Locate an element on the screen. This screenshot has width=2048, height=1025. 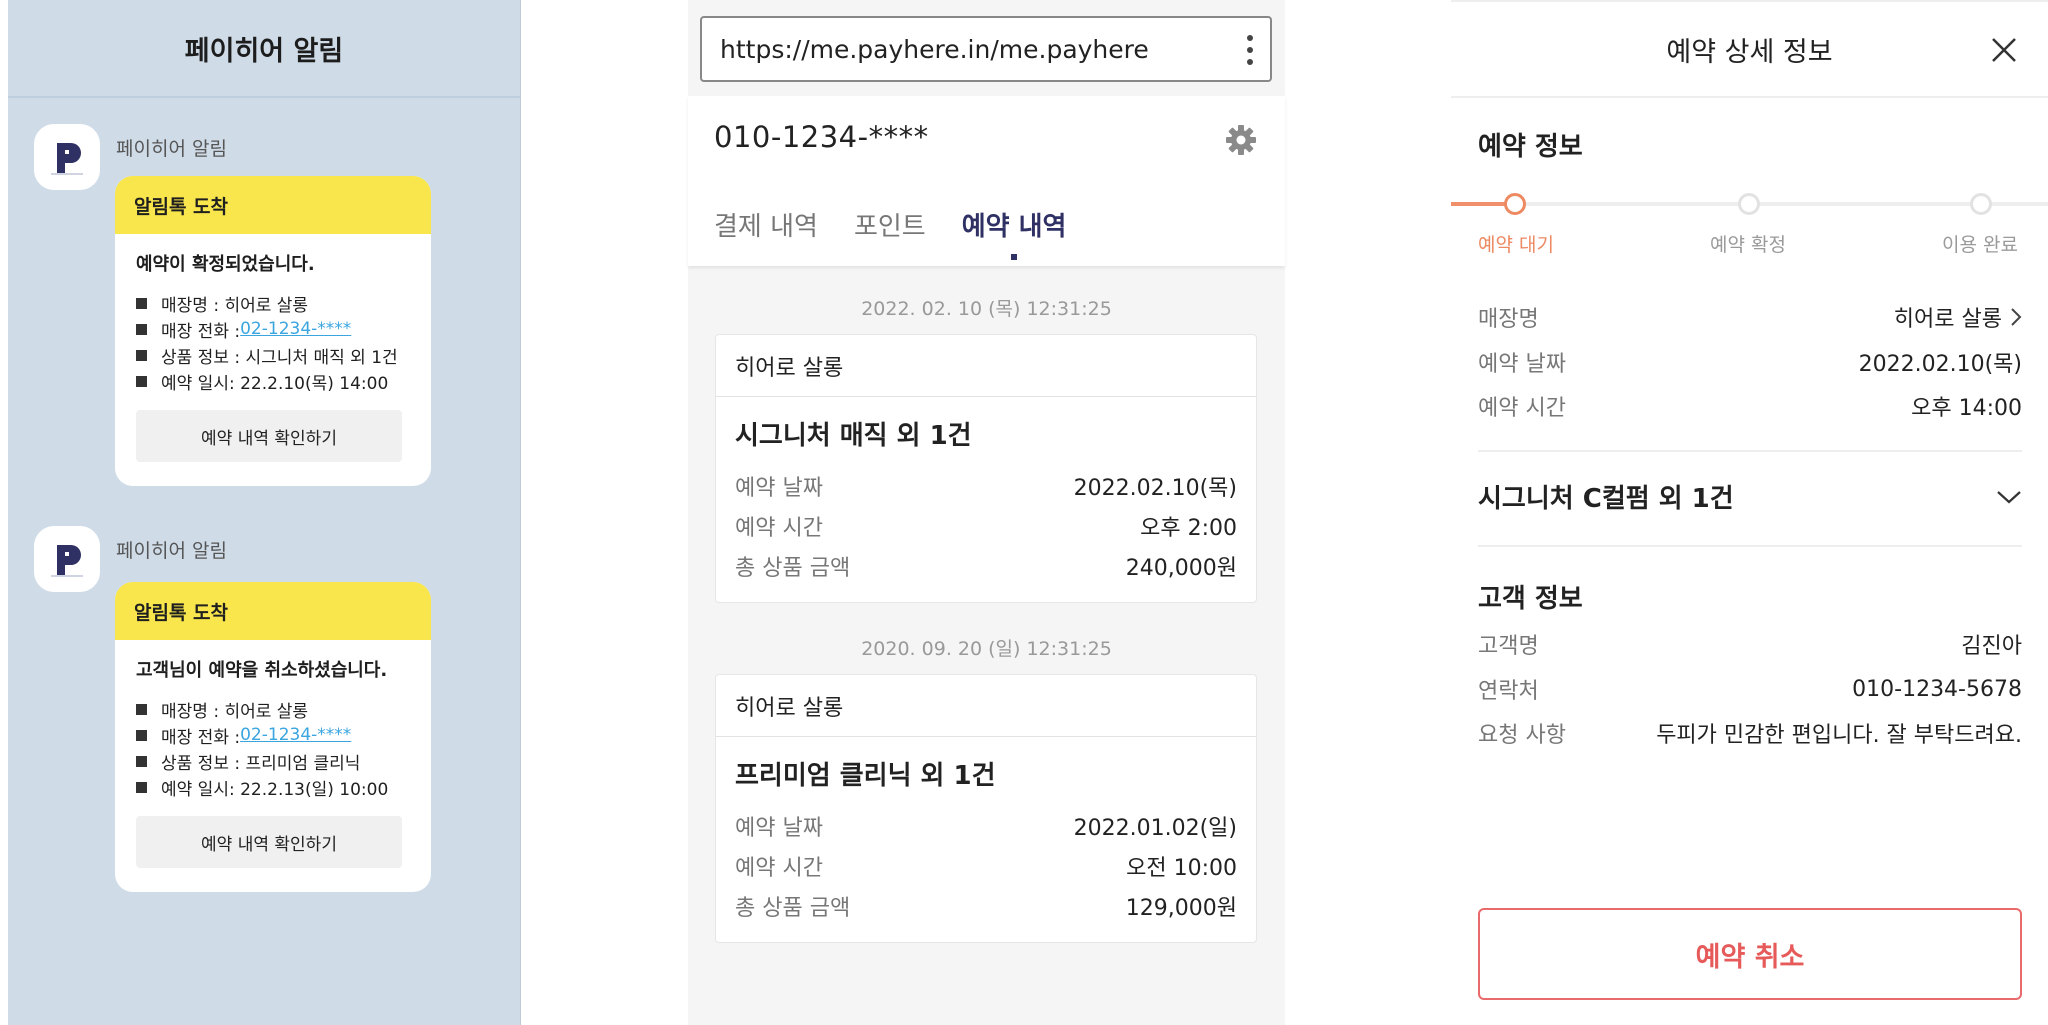
chat-title: 페이히어 알림 is located at coordinates (264, 51).